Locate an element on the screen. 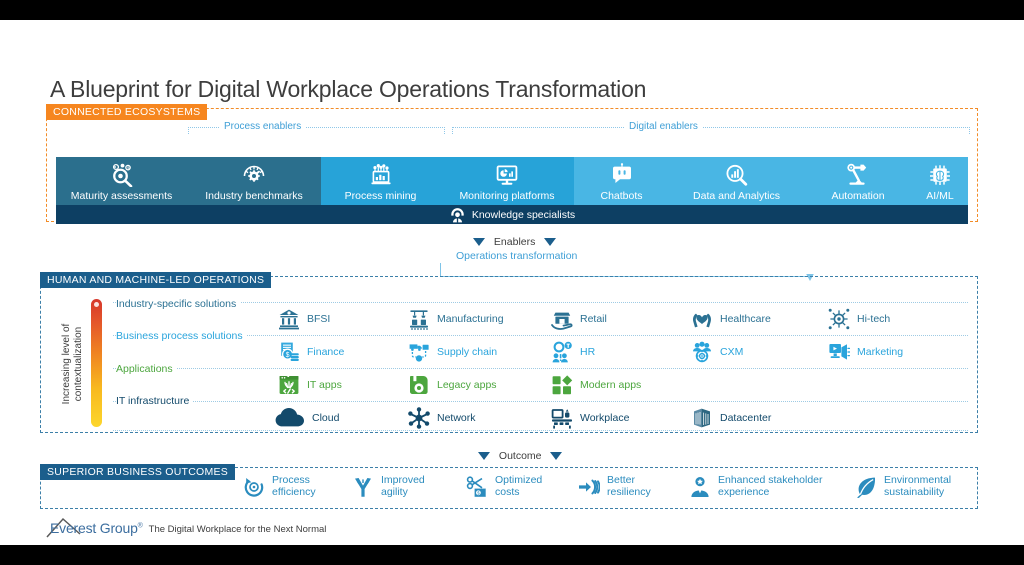 The height and width of the screenshot is (565, 1024). connected-ecosystems-badge: CONNECTED ECOSYSTEMS is located at coordinates (127, 112).